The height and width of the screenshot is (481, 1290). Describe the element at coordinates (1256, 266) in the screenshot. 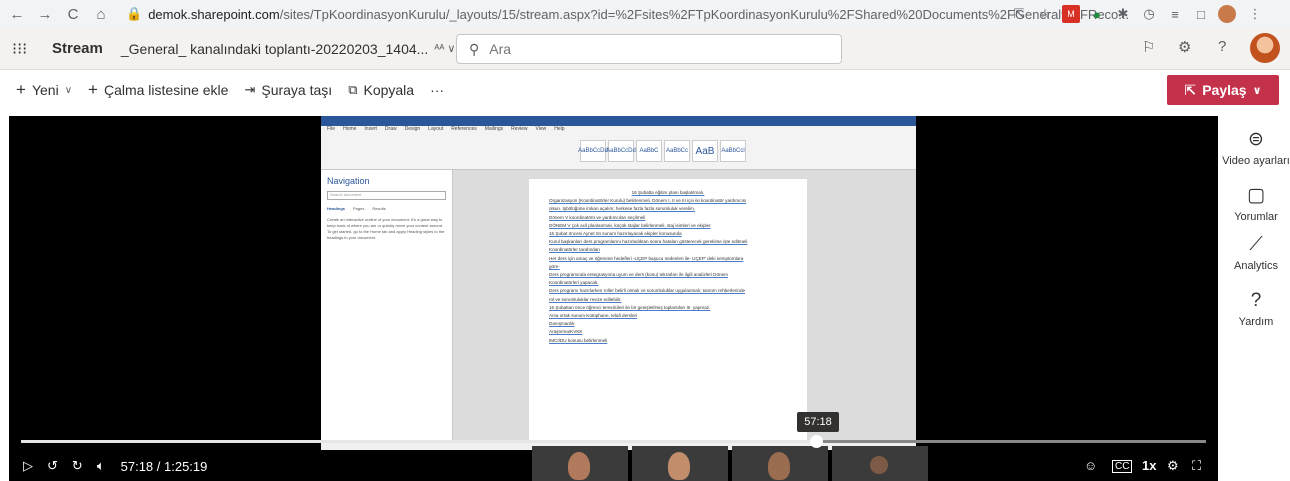

I see `analytics-label: Analytics` at that location.